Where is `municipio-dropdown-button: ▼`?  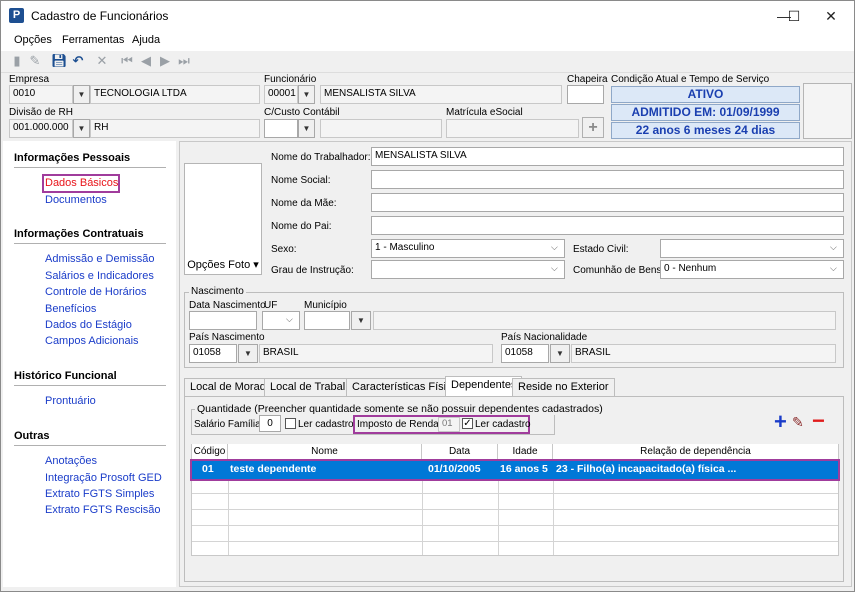 municipio-dropdown-button: ▼ is located at coordinates (361, 320).